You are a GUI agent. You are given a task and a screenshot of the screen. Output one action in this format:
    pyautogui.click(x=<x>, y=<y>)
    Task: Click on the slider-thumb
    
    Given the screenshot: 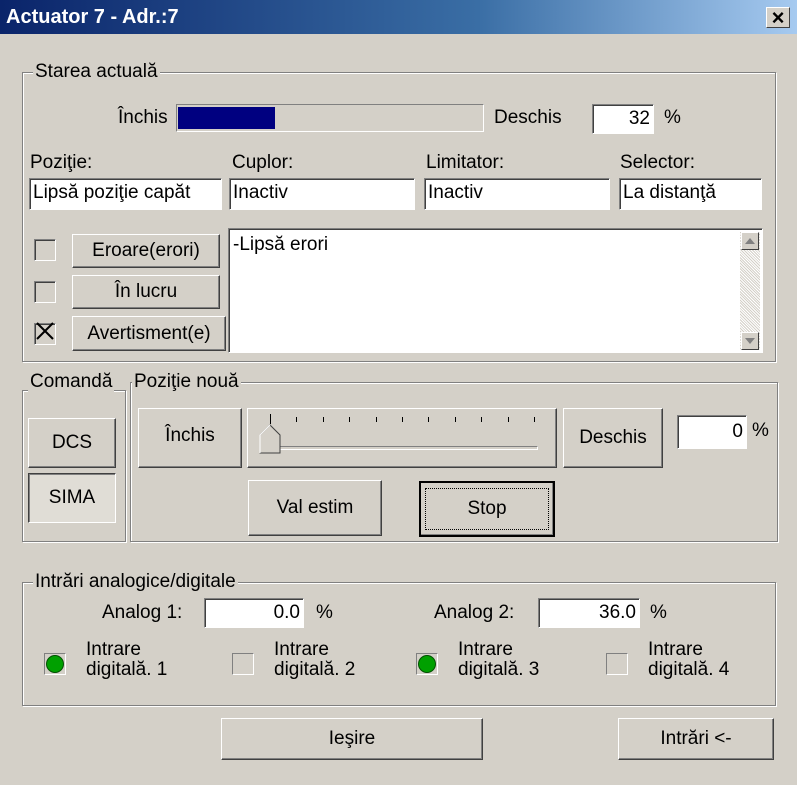 What is the action you would take?
    pyautogui.click(x=270, y=439)
    